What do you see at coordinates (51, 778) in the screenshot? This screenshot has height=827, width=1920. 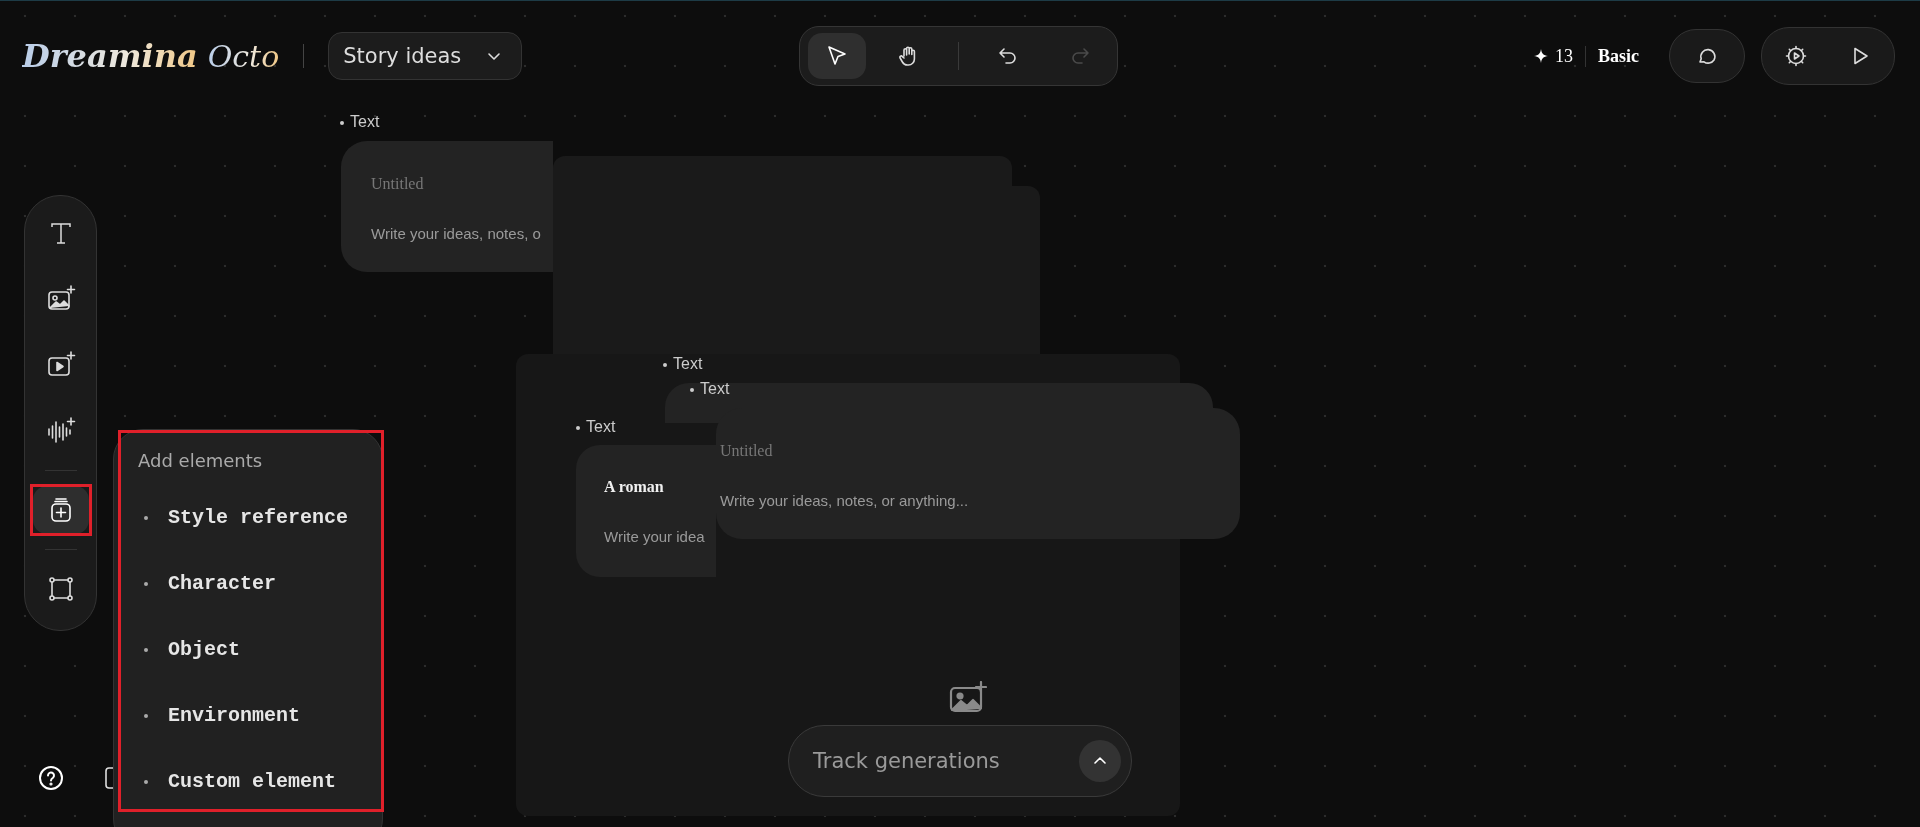 I see `help-icon` at bounding box center [51, 778].